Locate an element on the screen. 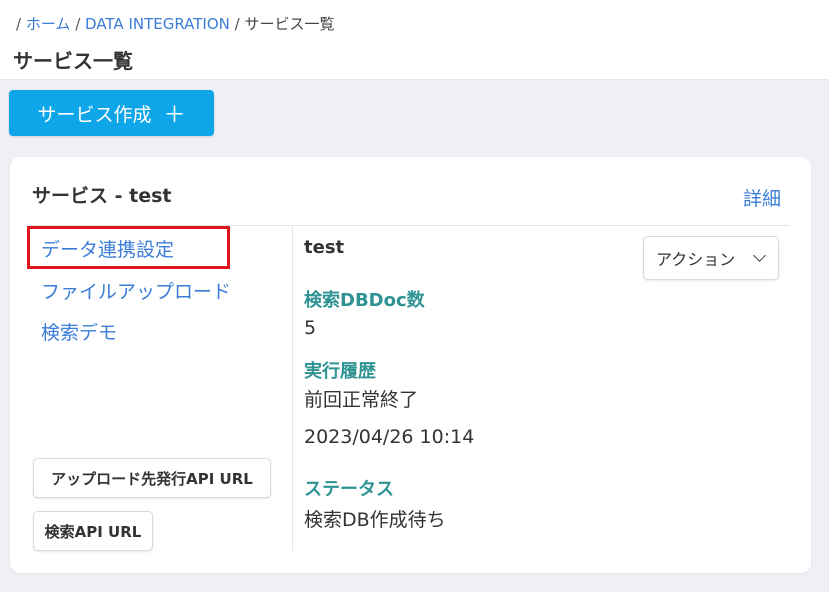 The width and height of the screenshot is (829, 592). create-service-button: サービス作成 ＋ is located at coordinates (111, 113).